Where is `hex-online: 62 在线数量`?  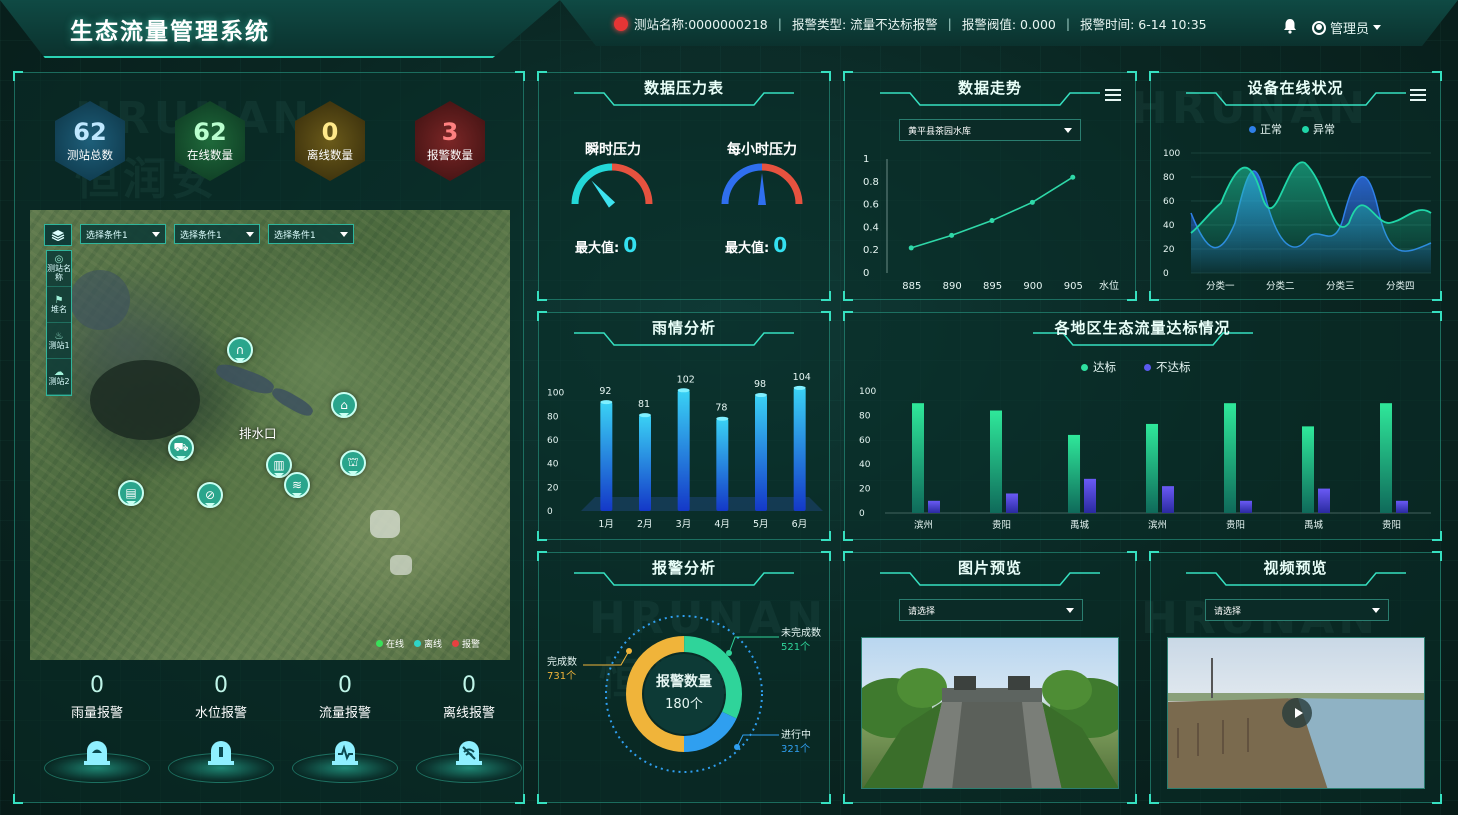 hex-online: 62 在线数量 is located at coordinates (210, 141).